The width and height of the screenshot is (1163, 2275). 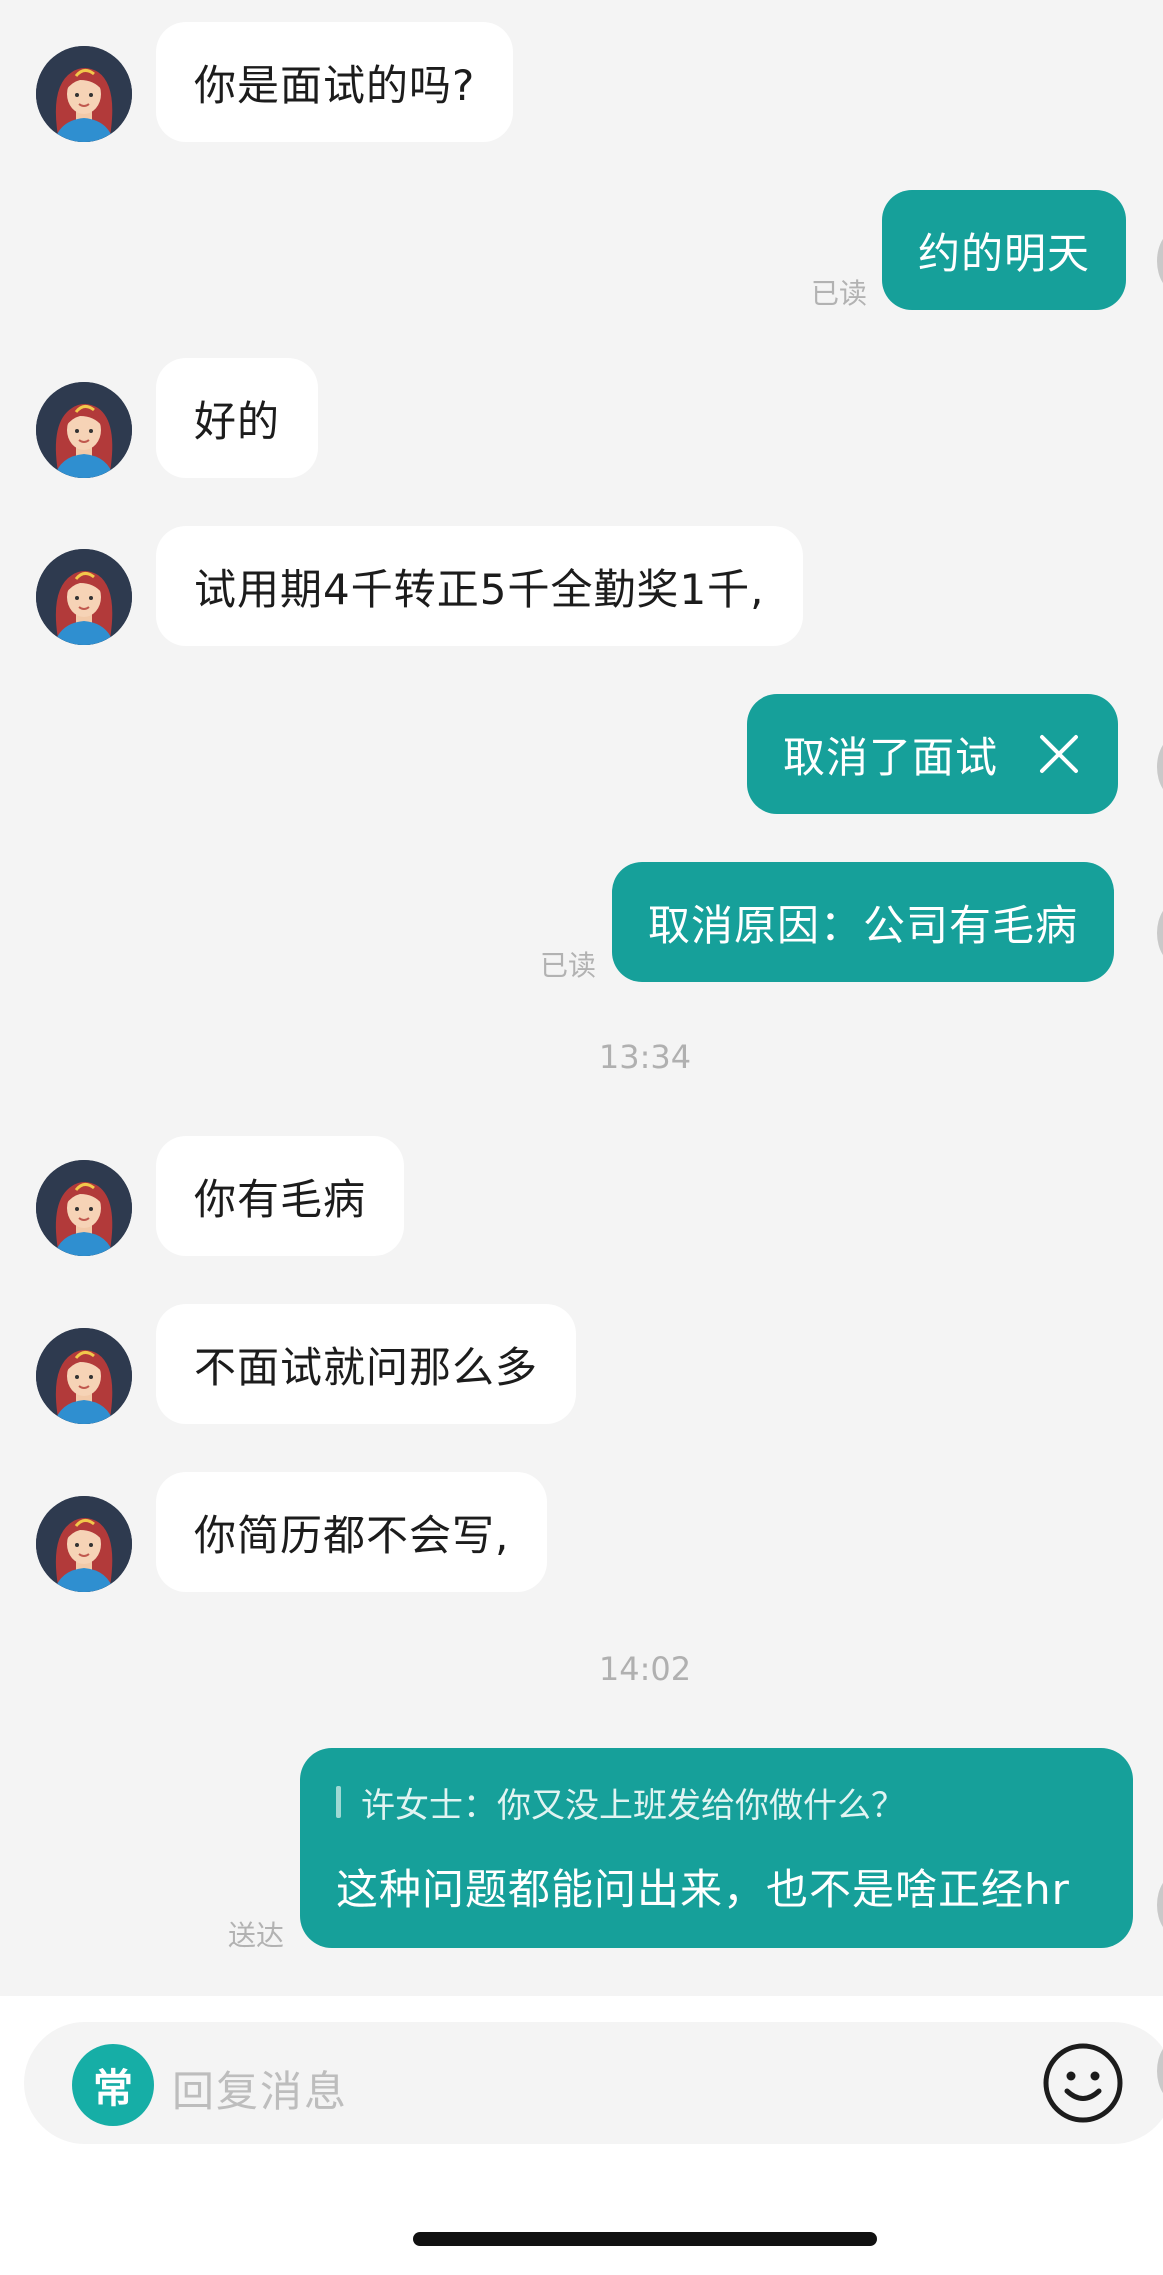 I want to click on message-bubble-incoming: 你是面试的吗?, so click(x=335, y=82).